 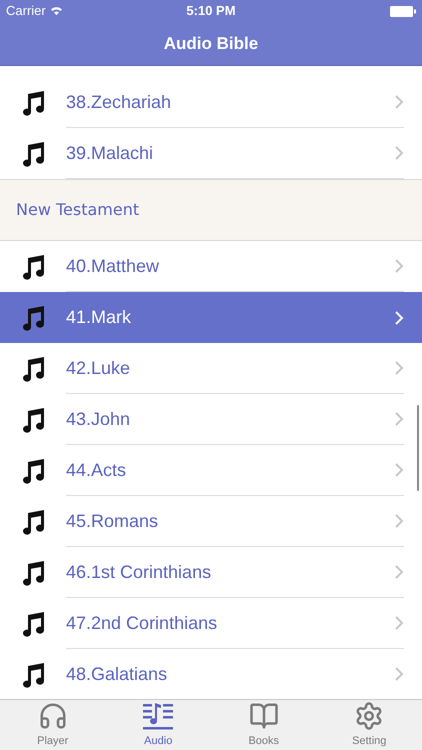 I want to click on tab-item: Setting, so click(x=369, y=725).